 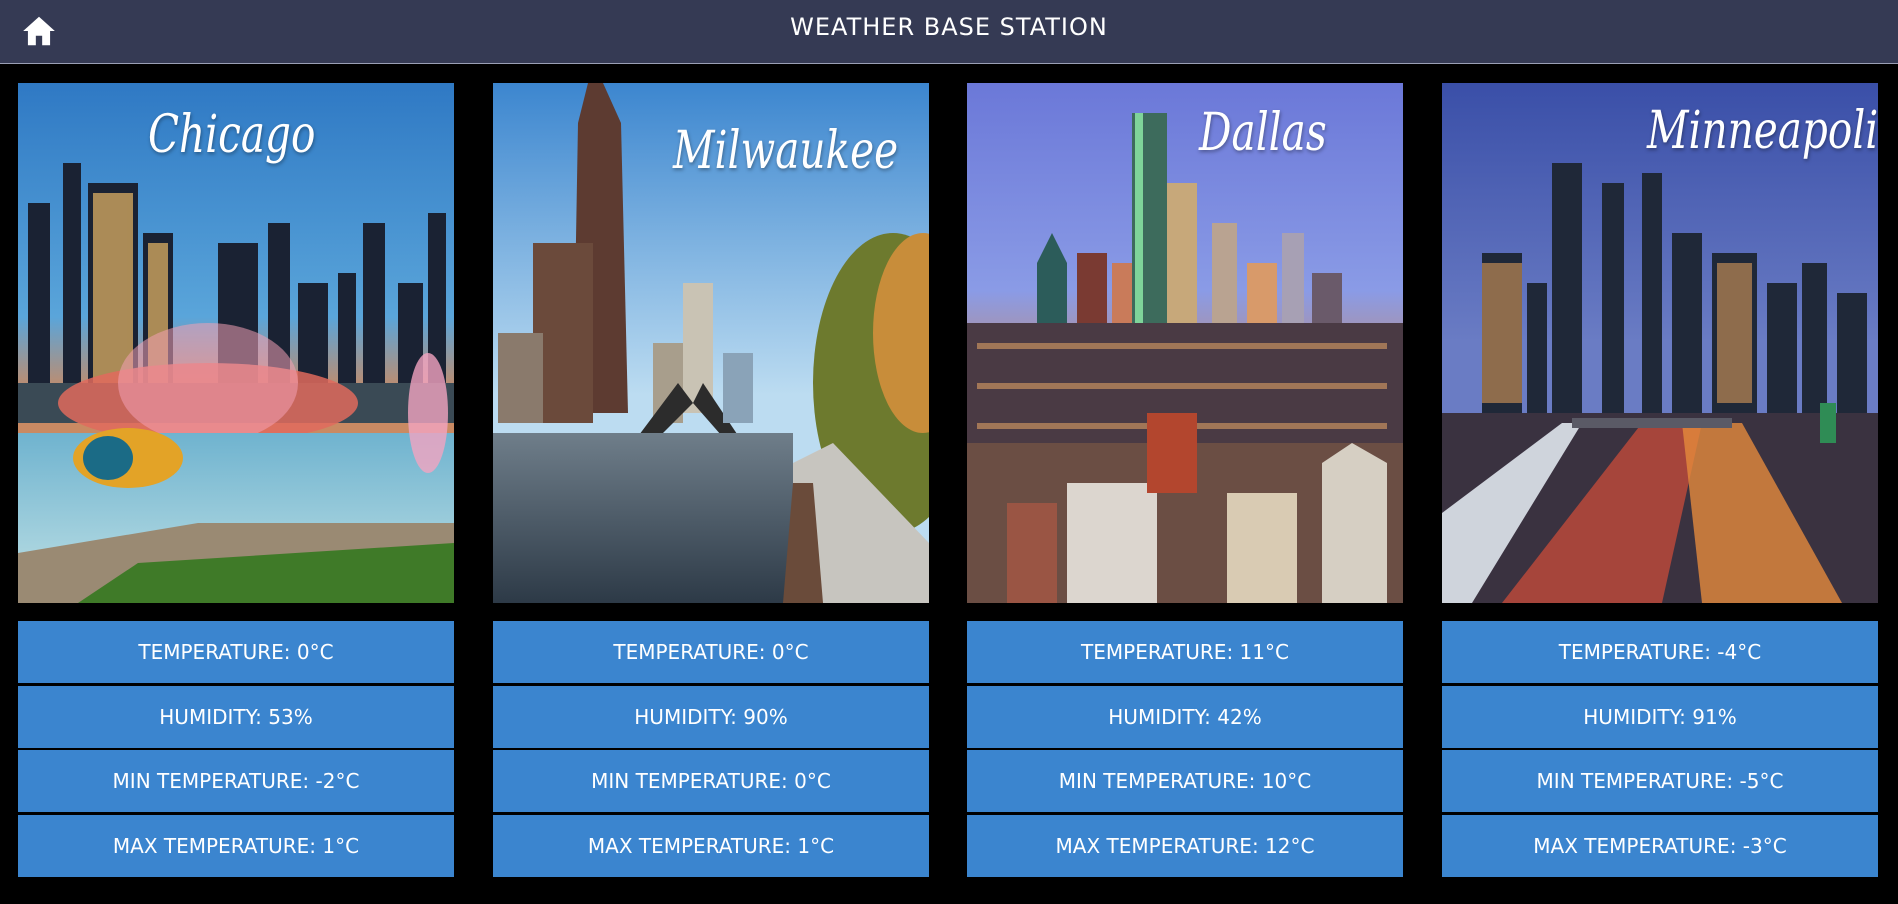 I want to click on top-bar: WEATHER BASE STATION, so click(x=949, y=32).